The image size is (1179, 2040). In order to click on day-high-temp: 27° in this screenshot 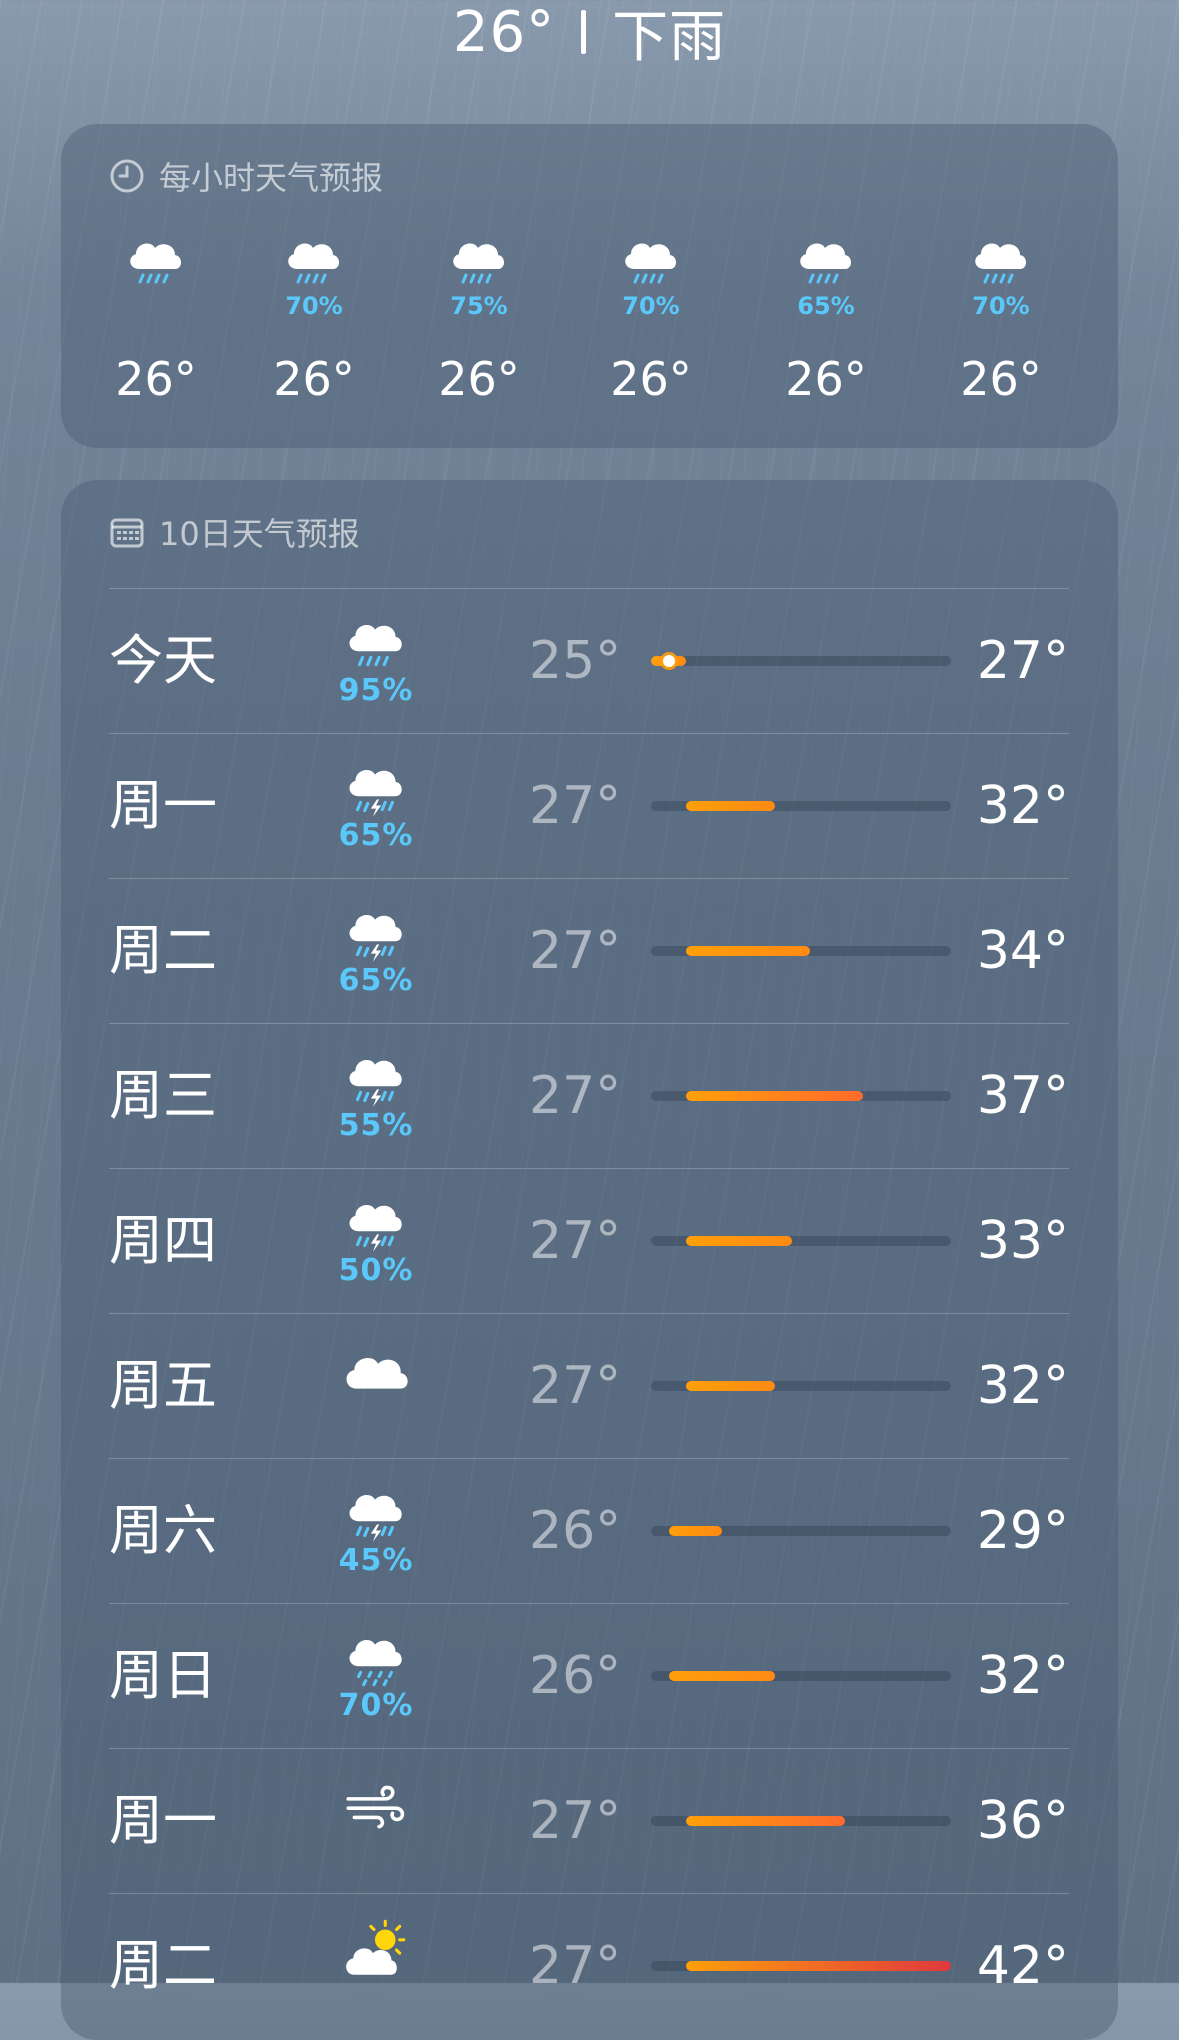, I will do `click(1022, 661)`.